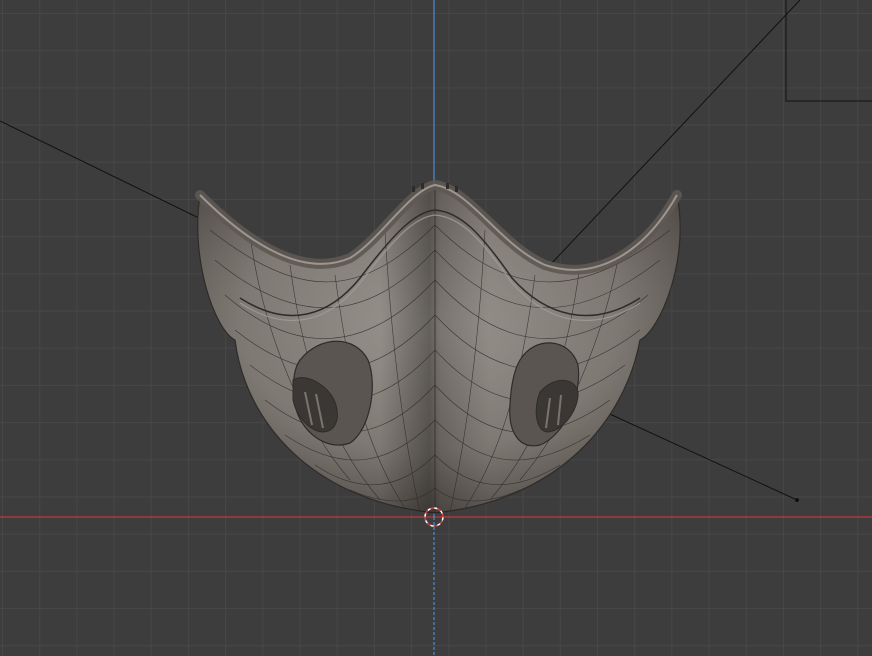 Image resolution: width=872 pixels, height=656 pixels. I want to click on light-icon, so click(797, 500).